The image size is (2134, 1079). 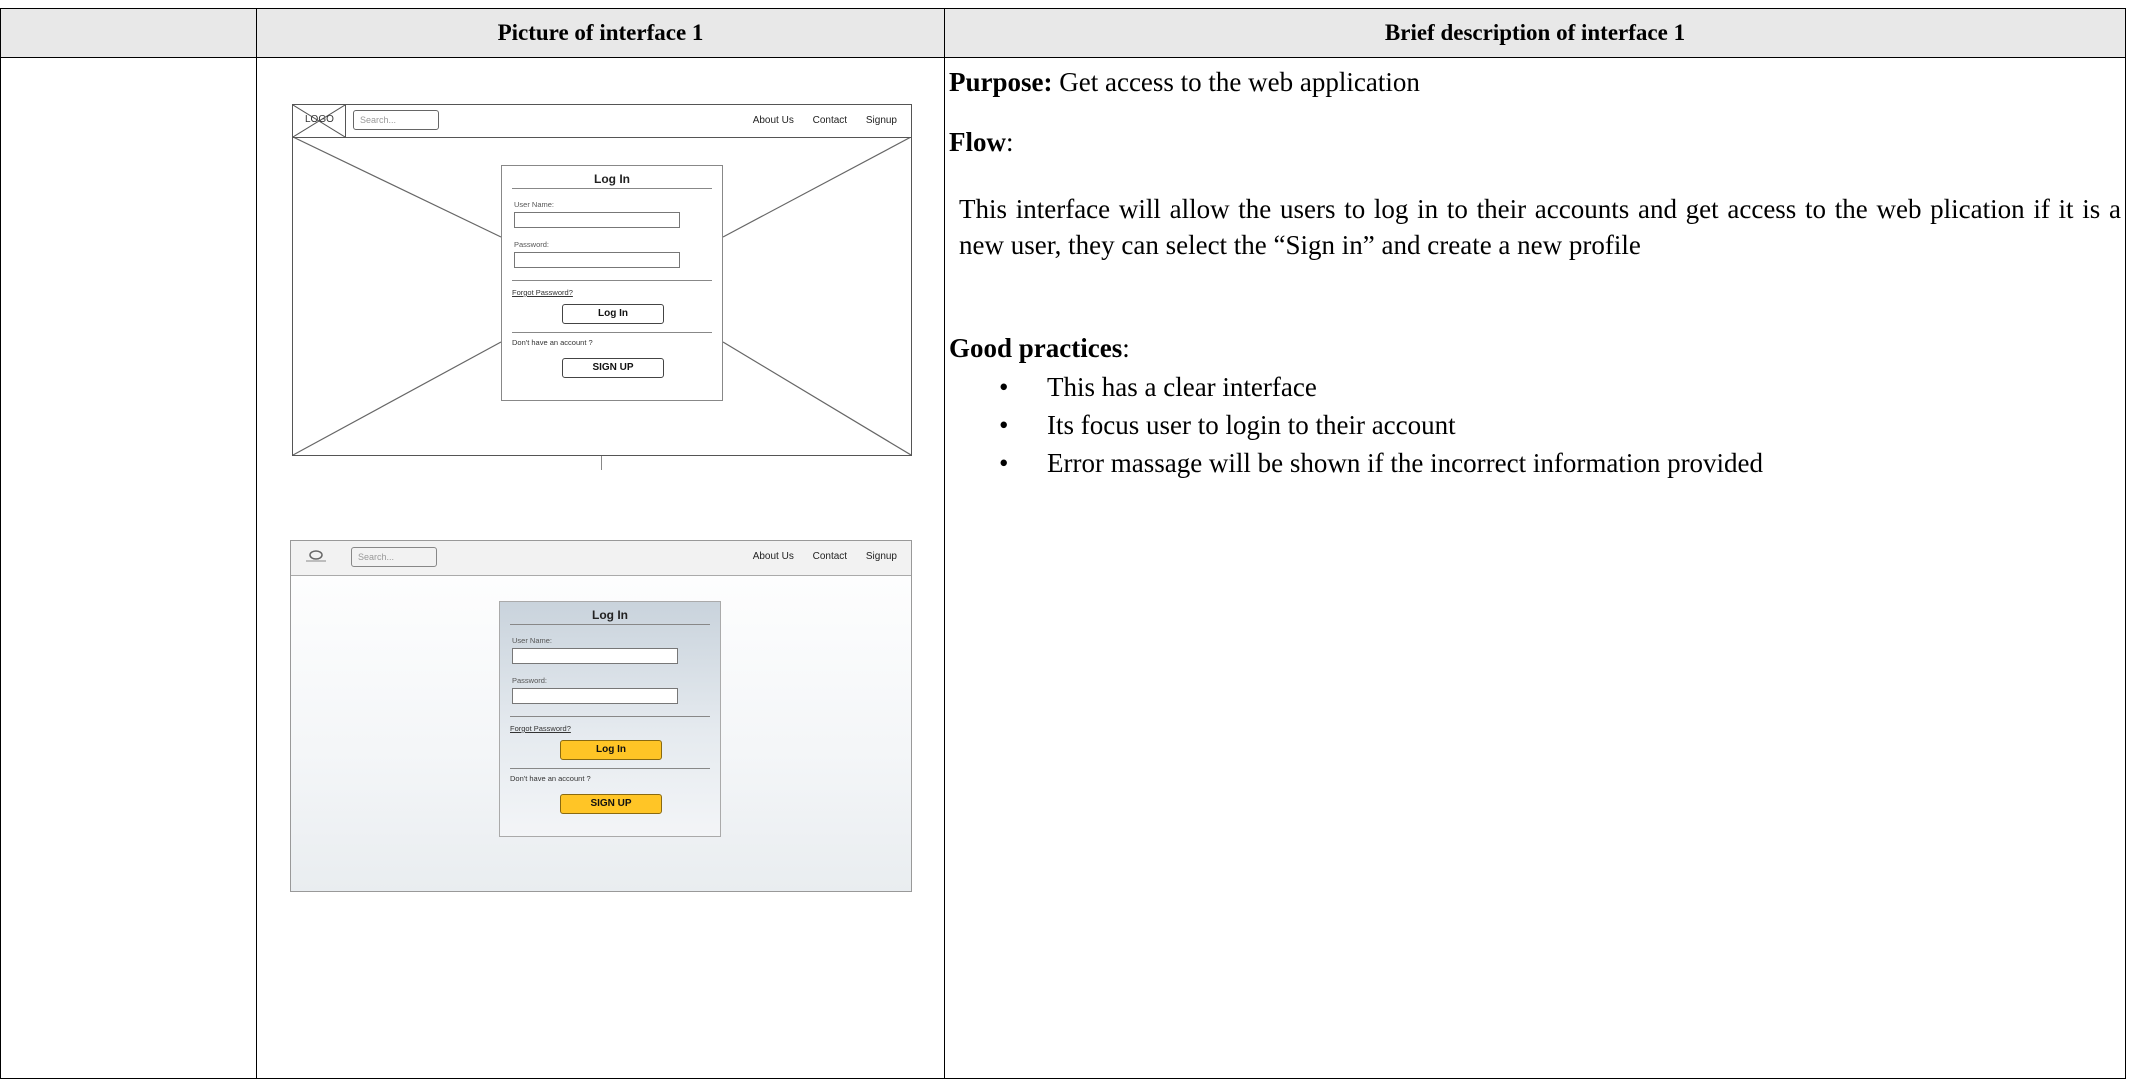 I want to click on empty-cell, so click(x=128, y=568).